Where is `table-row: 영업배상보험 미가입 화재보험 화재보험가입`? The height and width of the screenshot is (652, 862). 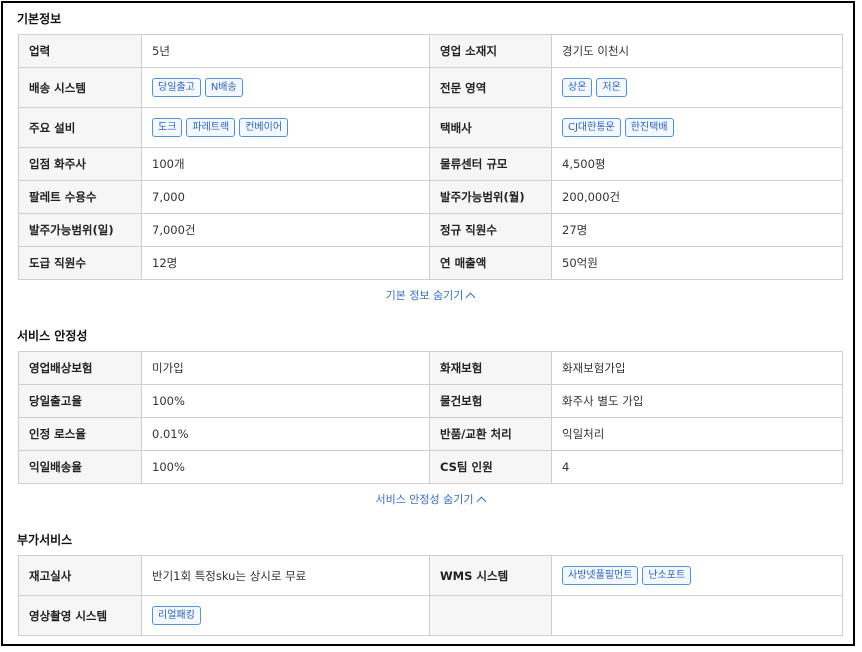
table-row: 영업배상보험 미가입 화재보험 화재보험가입 is located at coordinates (430, 368).